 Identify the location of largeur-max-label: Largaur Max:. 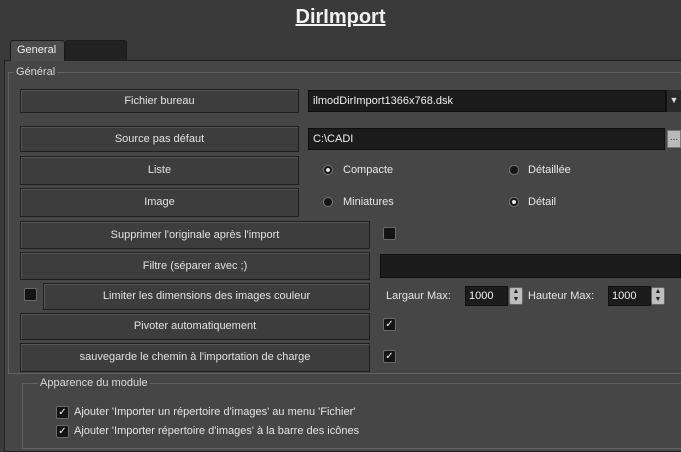
(418, 296).